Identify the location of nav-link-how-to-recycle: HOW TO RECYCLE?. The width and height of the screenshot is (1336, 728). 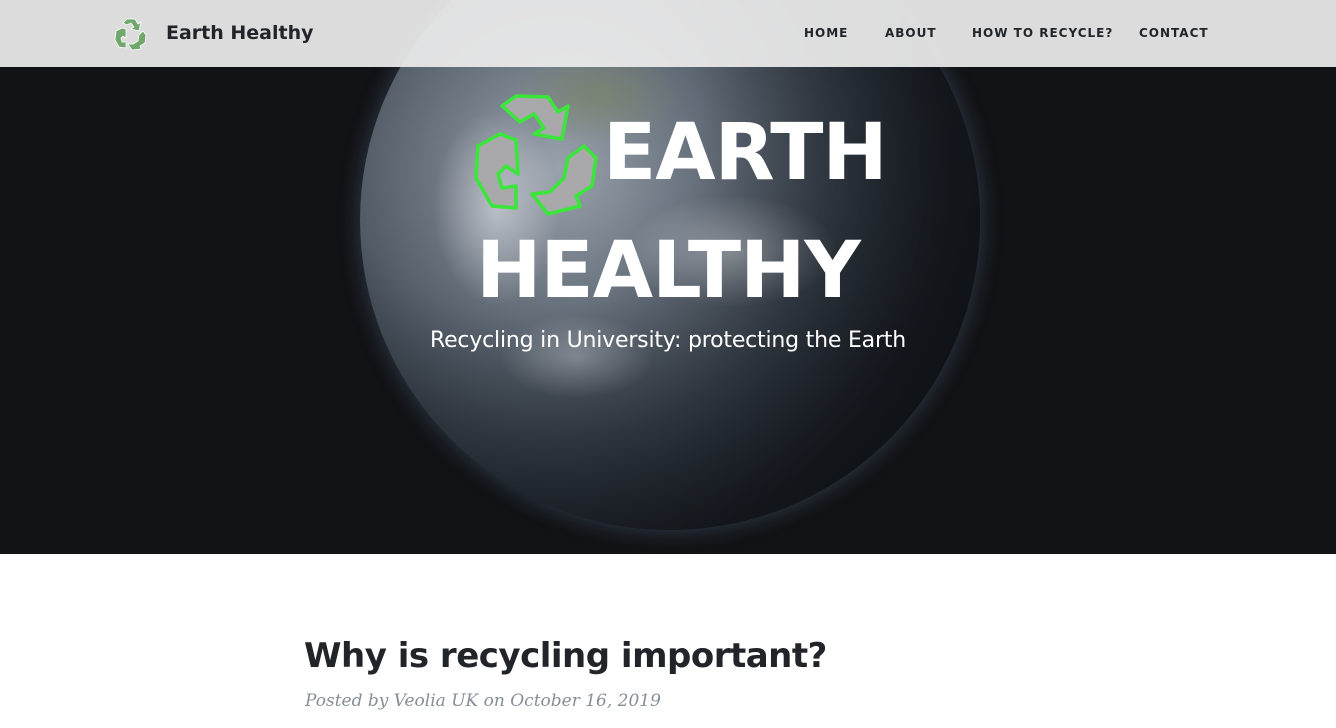
(1042, 33).